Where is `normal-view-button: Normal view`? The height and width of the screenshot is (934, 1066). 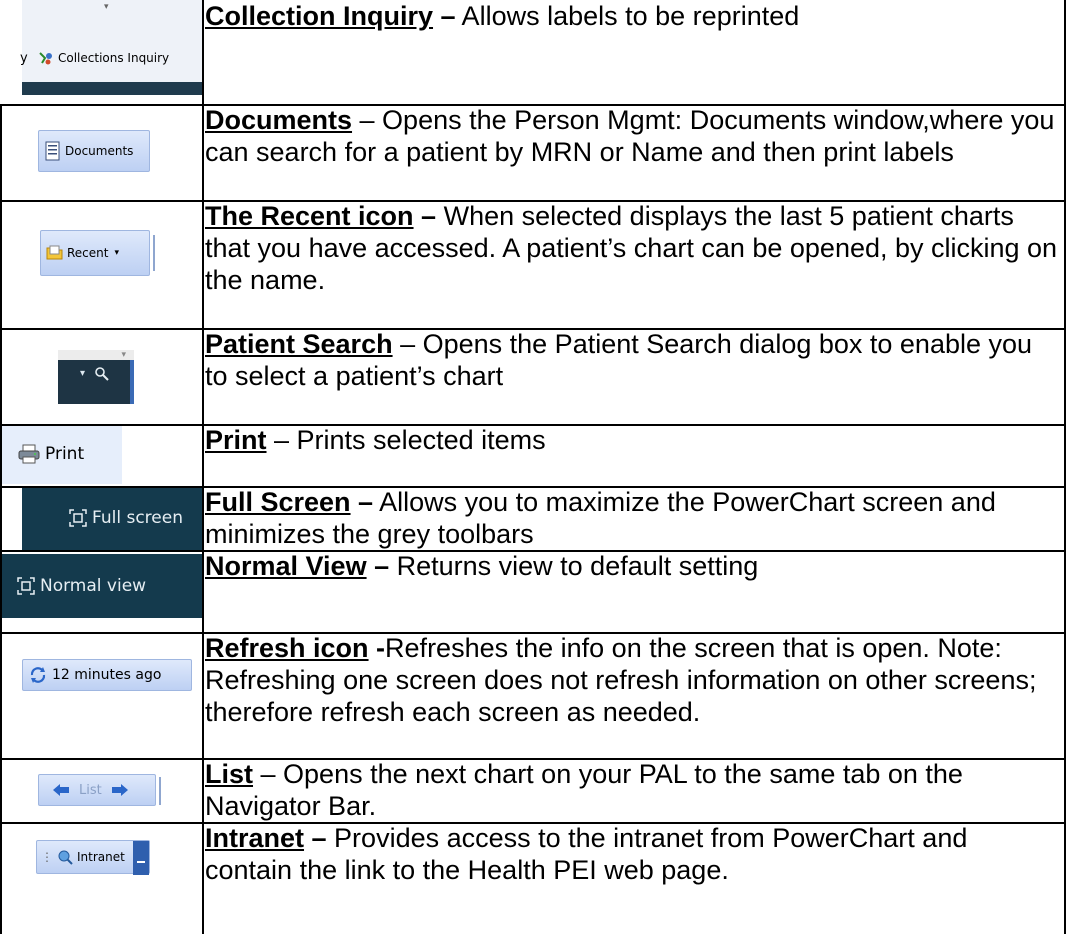
normal-view-button: Normal view is located at coordinates (101, 586).